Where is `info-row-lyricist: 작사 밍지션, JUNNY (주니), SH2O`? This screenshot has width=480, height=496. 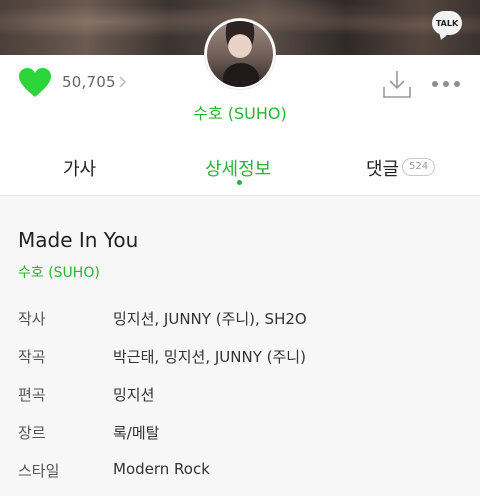
info-row-lyricist: 작사 밍지션, JUNNY (주니), SH2O is located at coordinates (243, 320).